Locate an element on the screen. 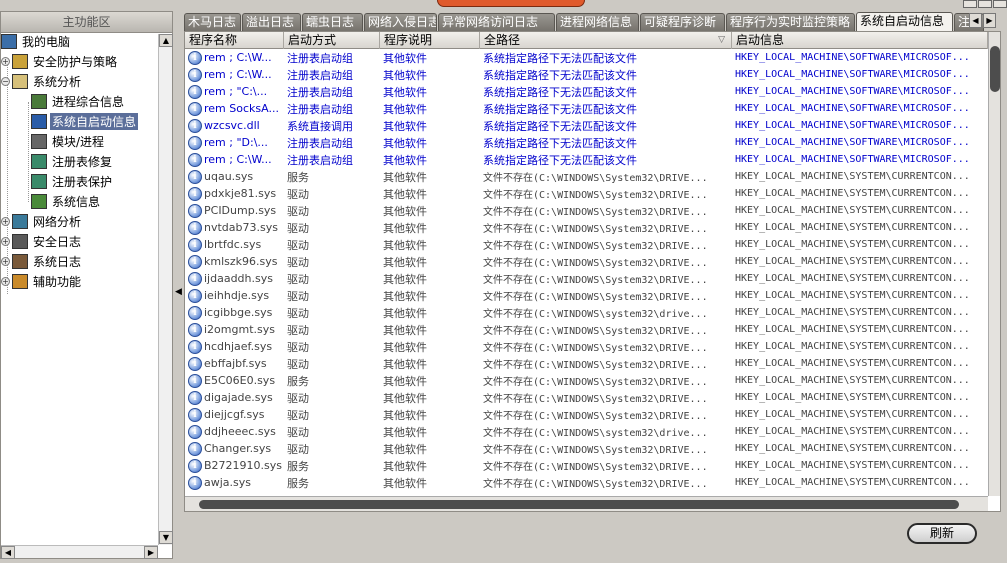  tab-1: 溢出日志 is located at coordinates (271, 22).